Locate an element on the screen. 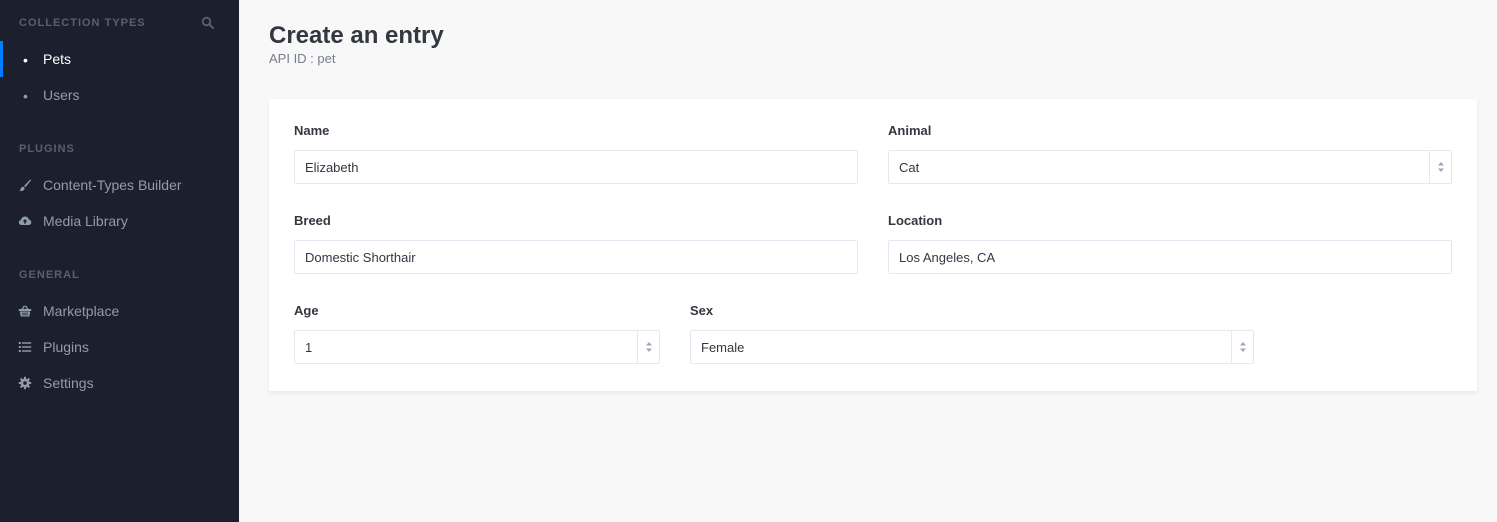  list-icon is located at coordinates (25, 347).